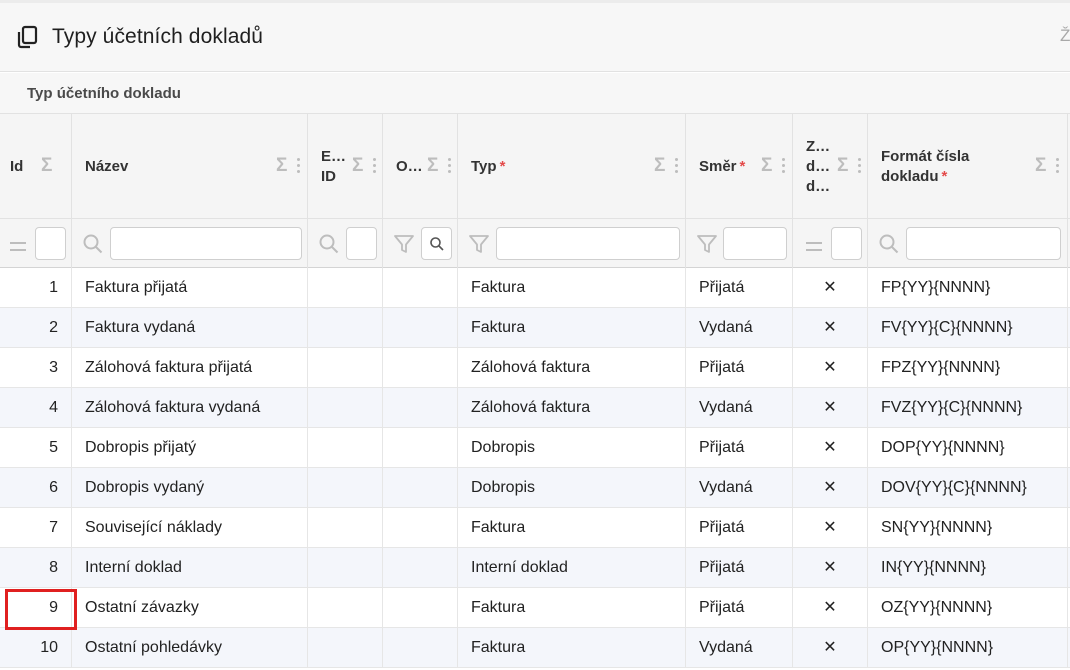  Describe the element at coordinates (968, 488) in the screenshot. I see `cell-format: DOV{YY}{C}{NNNN}` at that location.